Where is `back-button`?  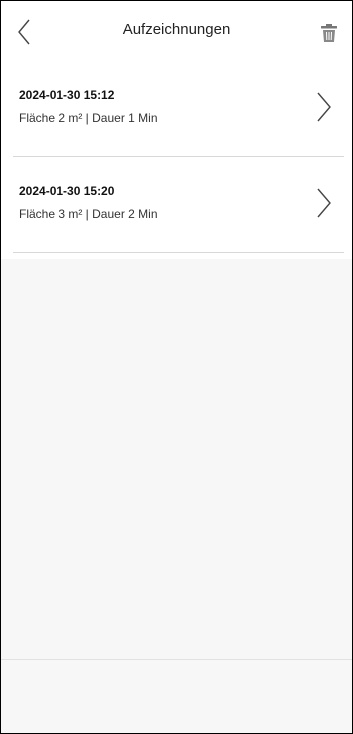 back-button is located at coordinates (24, 32).